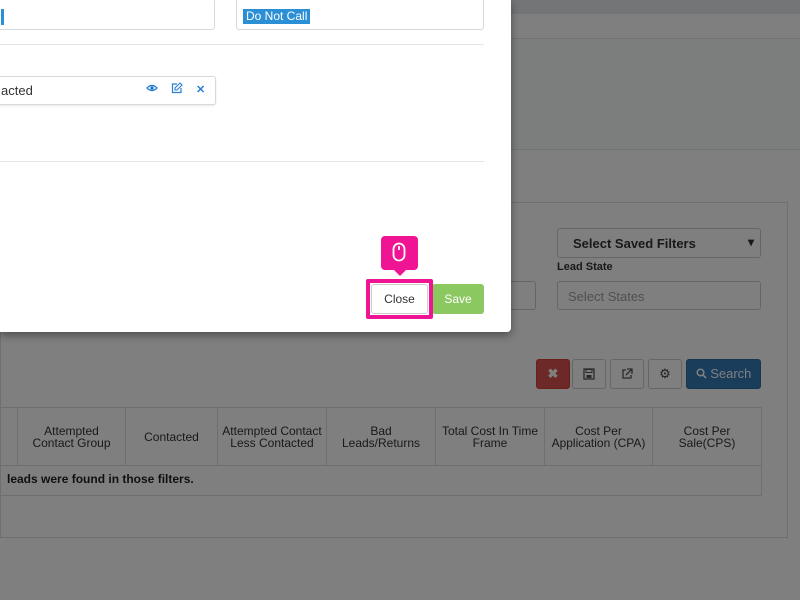 The height and width of the screenshot is (600, 800). I want to click on save-button: Save, so click(458, 299).